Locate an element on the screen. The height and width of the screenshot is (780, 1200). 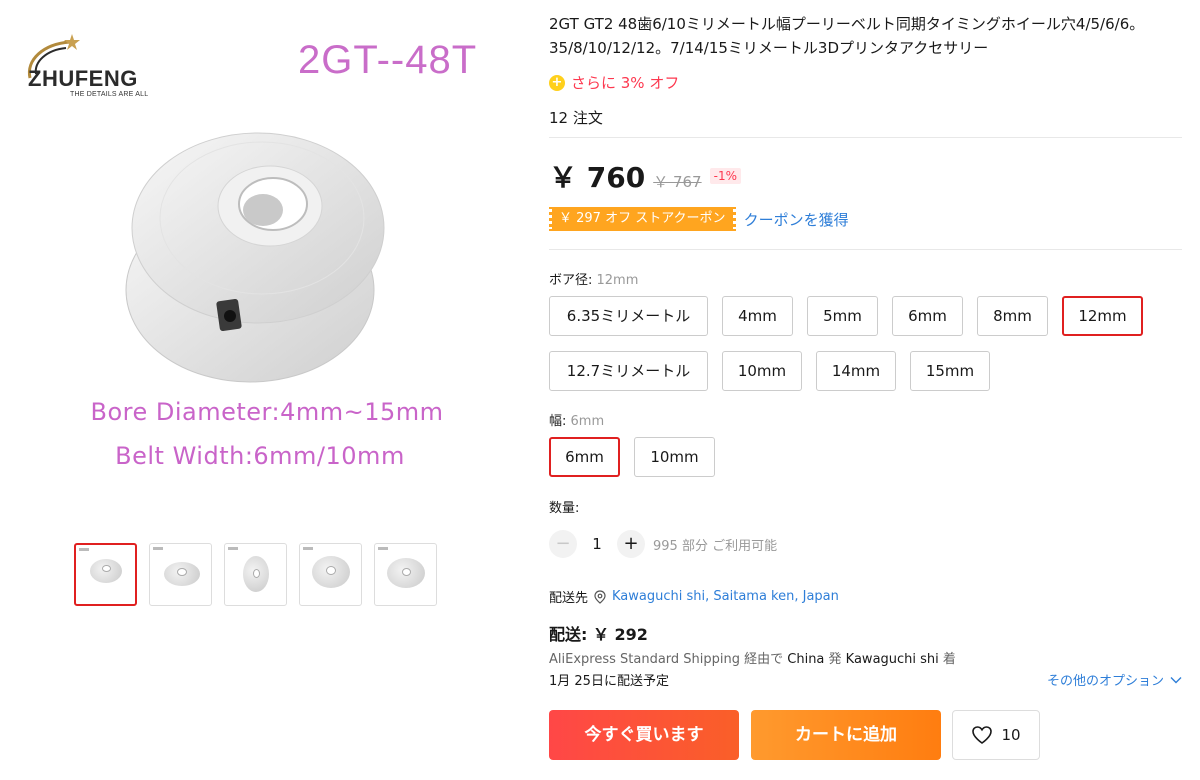
brand-logo: ZHUFENG THE DETAILS ARE ALL is located at coordinates (98, 70).